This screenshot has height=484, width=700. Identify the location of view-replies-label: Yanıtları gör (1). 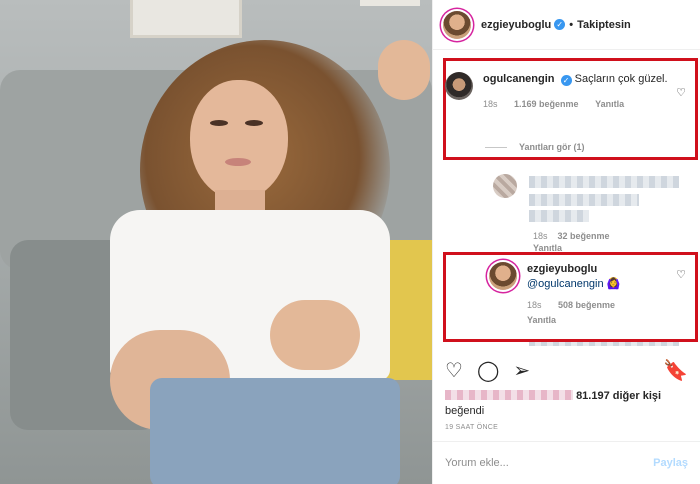
(552, 147).